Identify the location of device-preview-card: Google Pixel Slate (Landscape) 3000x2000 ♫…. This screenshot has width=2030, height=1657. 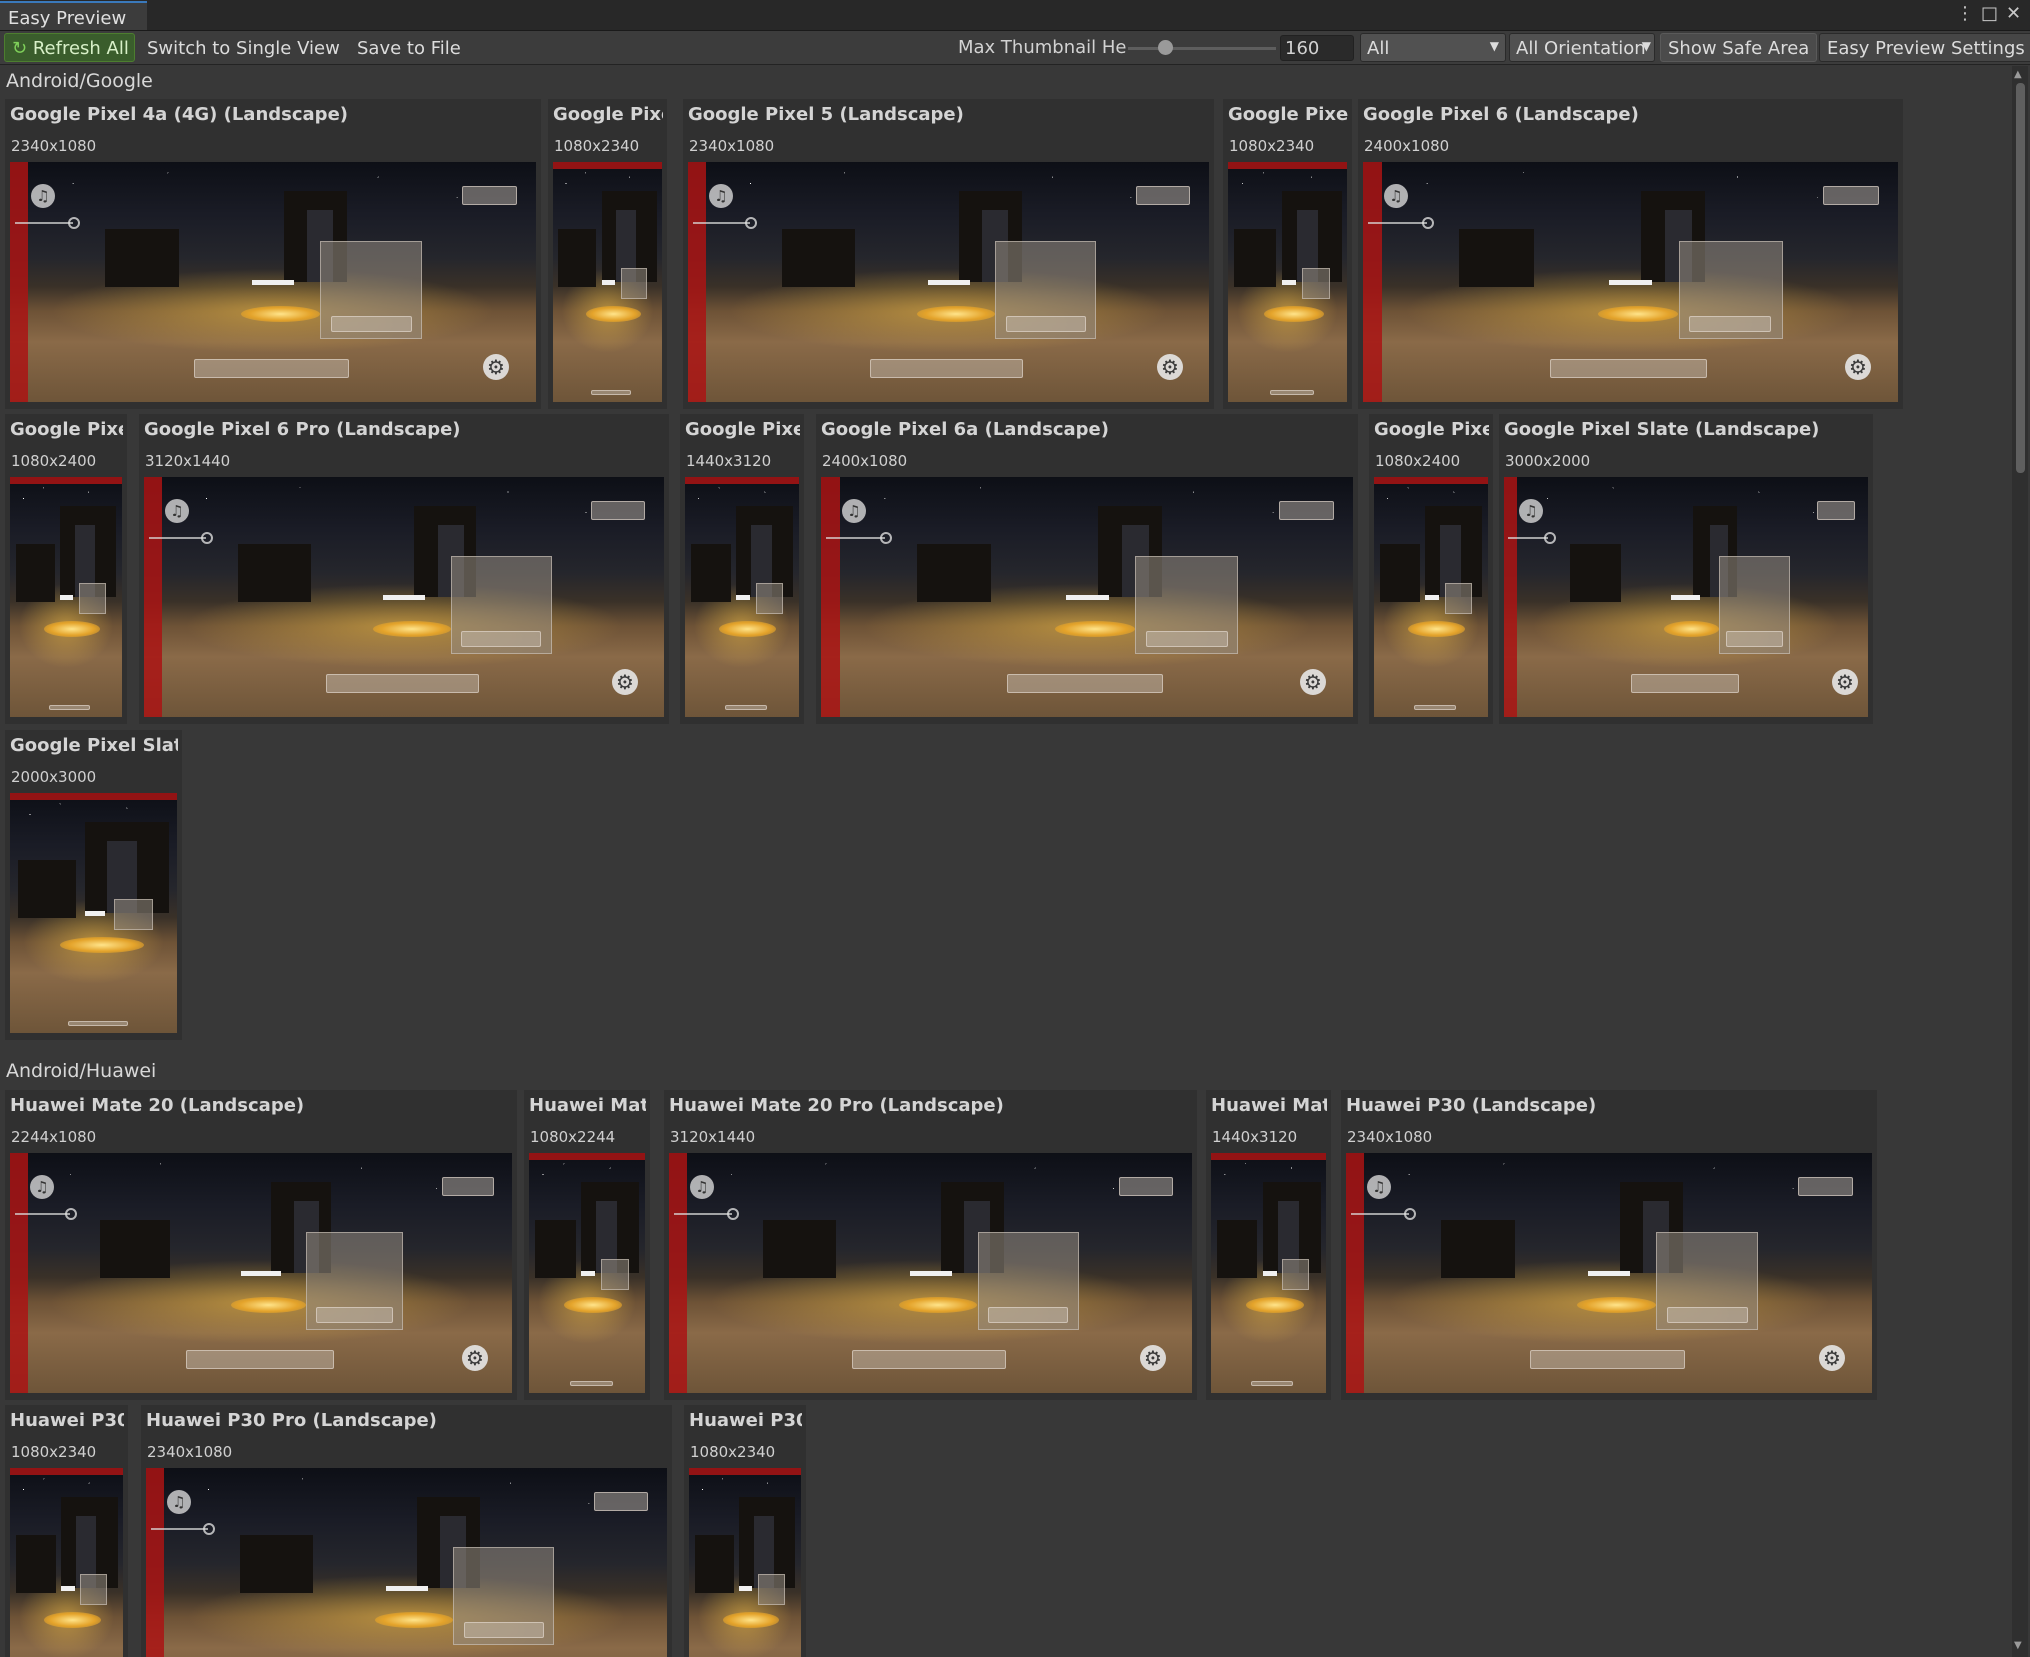
(1686, 569).